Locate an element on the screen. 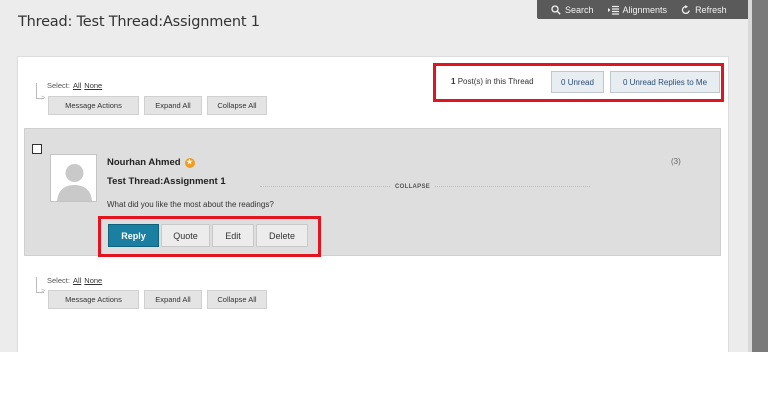  unread-replies-filter-button: 0 Unread Replies to Me is located at coordinates (665, 82).